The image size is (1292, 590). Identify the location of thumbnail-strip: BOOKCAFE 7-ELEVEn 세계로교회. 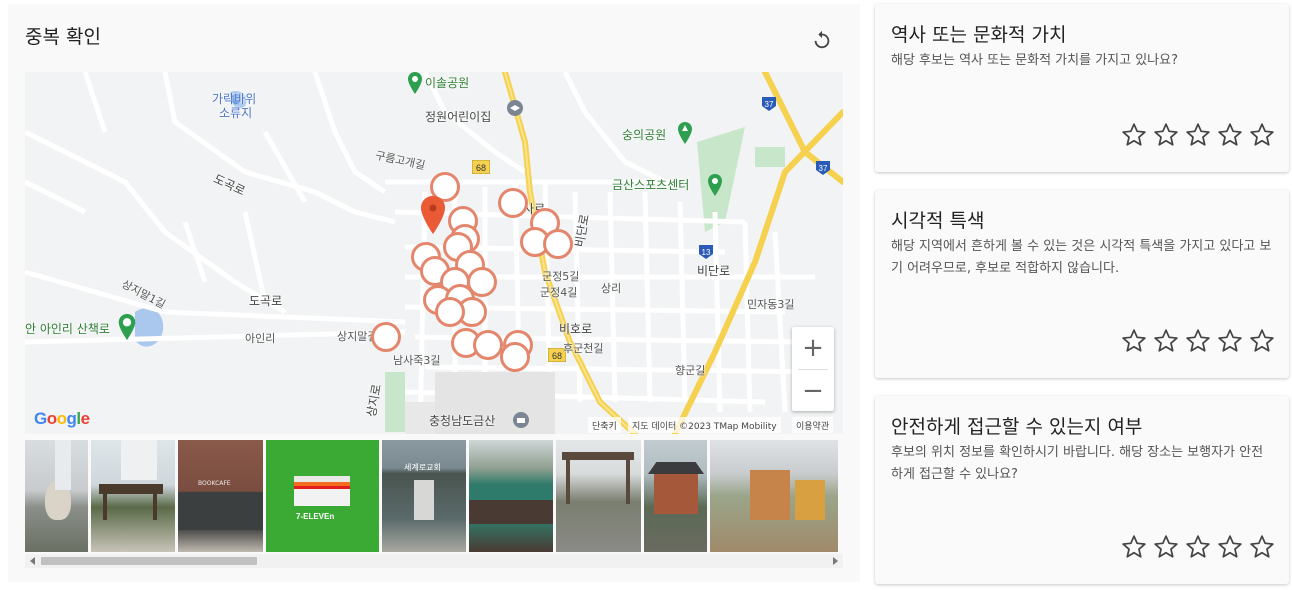
(434, 496).